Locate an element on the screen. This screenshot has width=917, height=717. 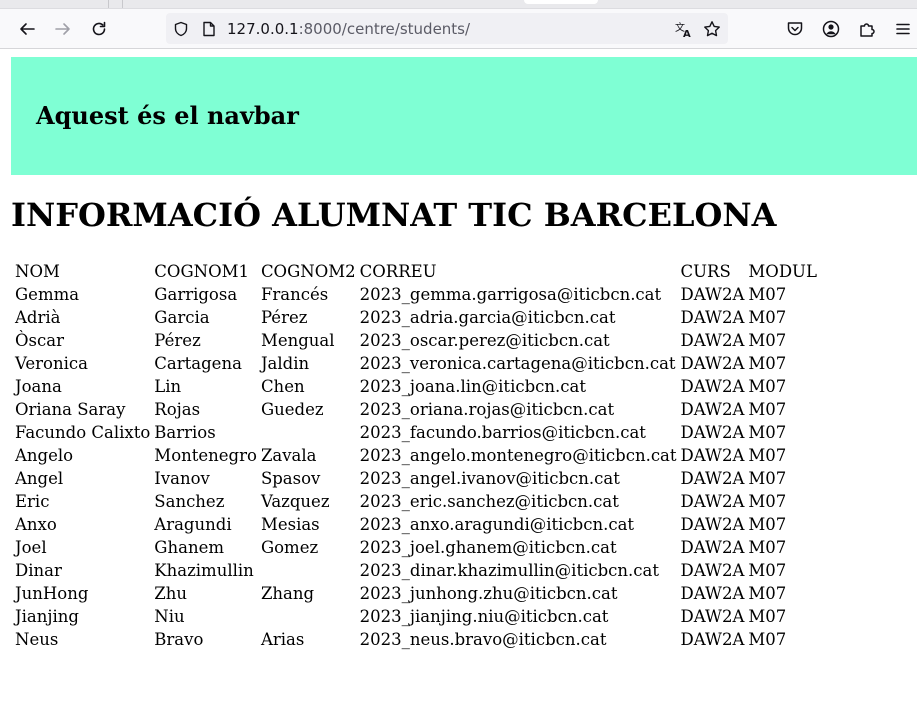
translate-icon: 文A is located at coordinates (684, 29).